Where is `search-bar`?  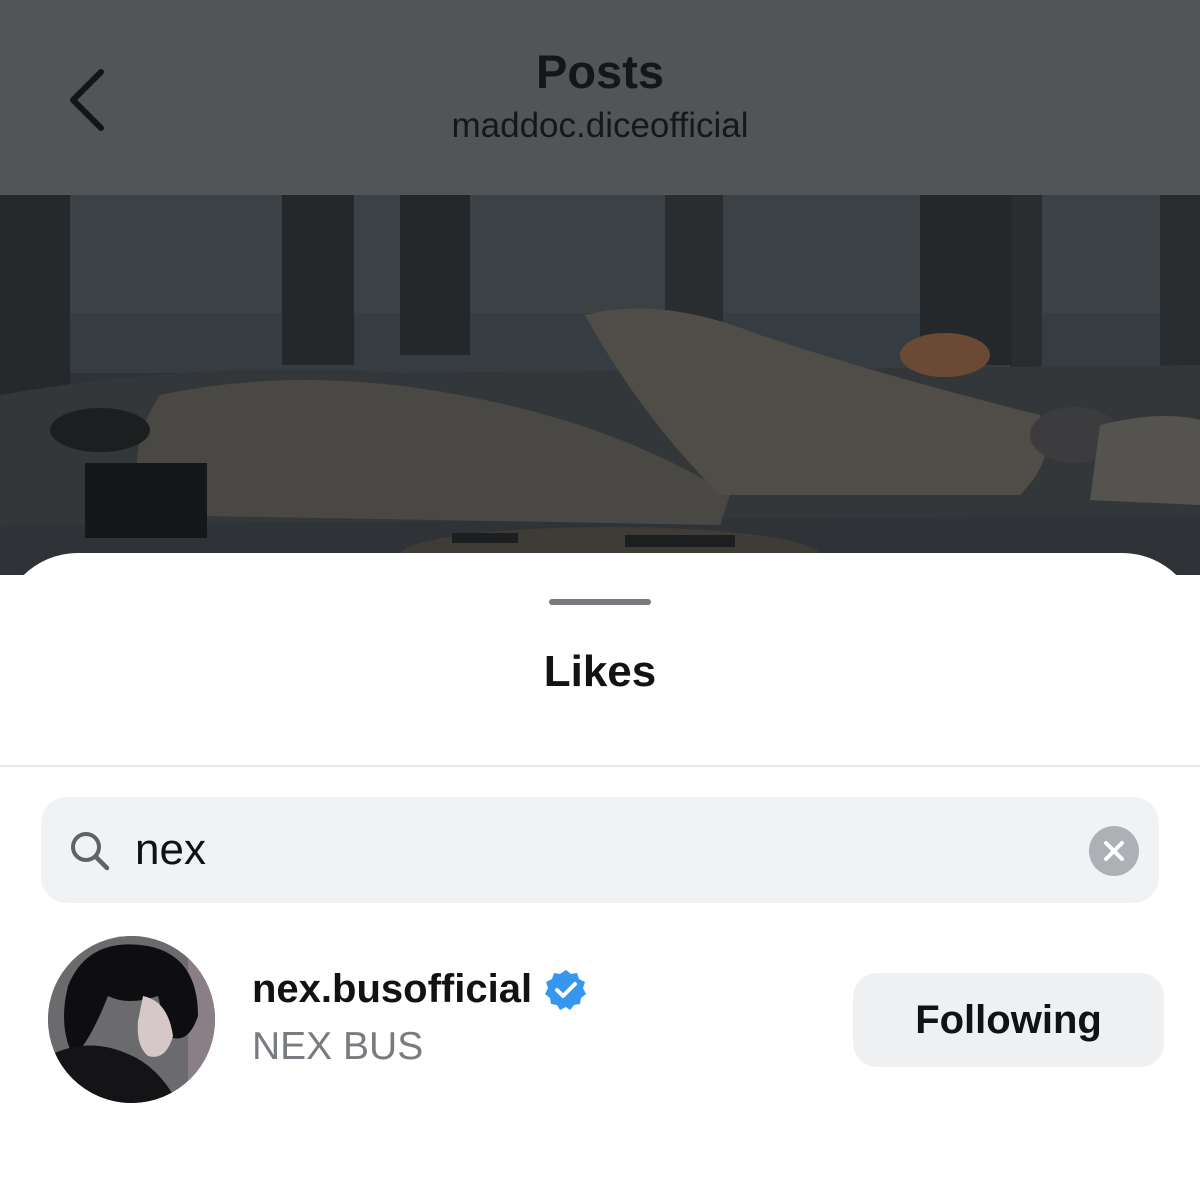 search-bar is located at coordinates (600, 850).